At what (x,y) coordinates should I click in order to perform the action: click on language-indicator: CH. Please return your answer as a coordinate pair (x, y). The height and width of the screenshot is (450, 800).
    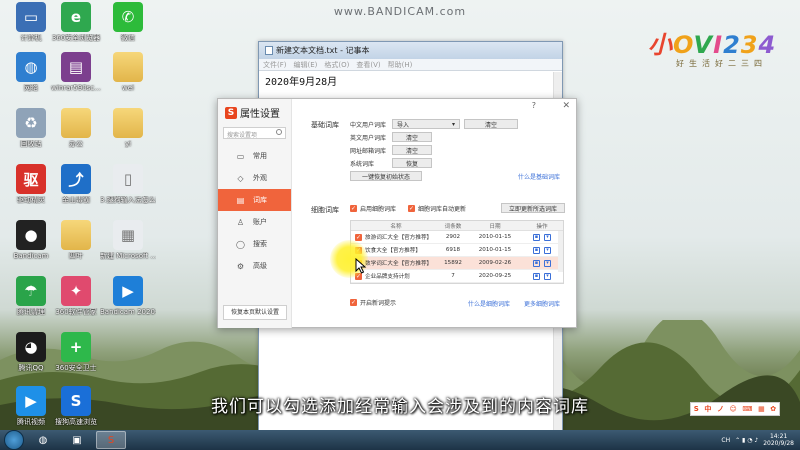
    Looking at the image, I should click on (725, 440).